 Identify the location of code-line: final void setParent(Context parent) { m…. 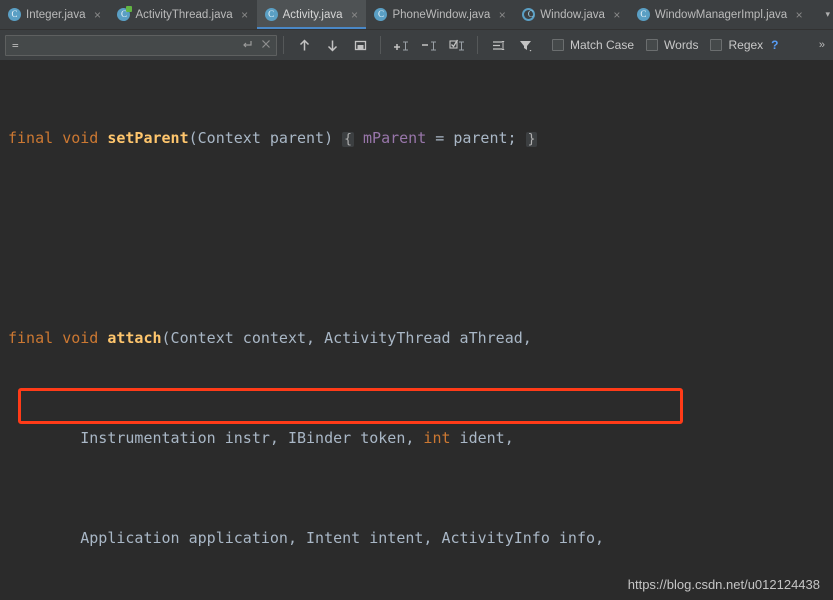
(273, 138).